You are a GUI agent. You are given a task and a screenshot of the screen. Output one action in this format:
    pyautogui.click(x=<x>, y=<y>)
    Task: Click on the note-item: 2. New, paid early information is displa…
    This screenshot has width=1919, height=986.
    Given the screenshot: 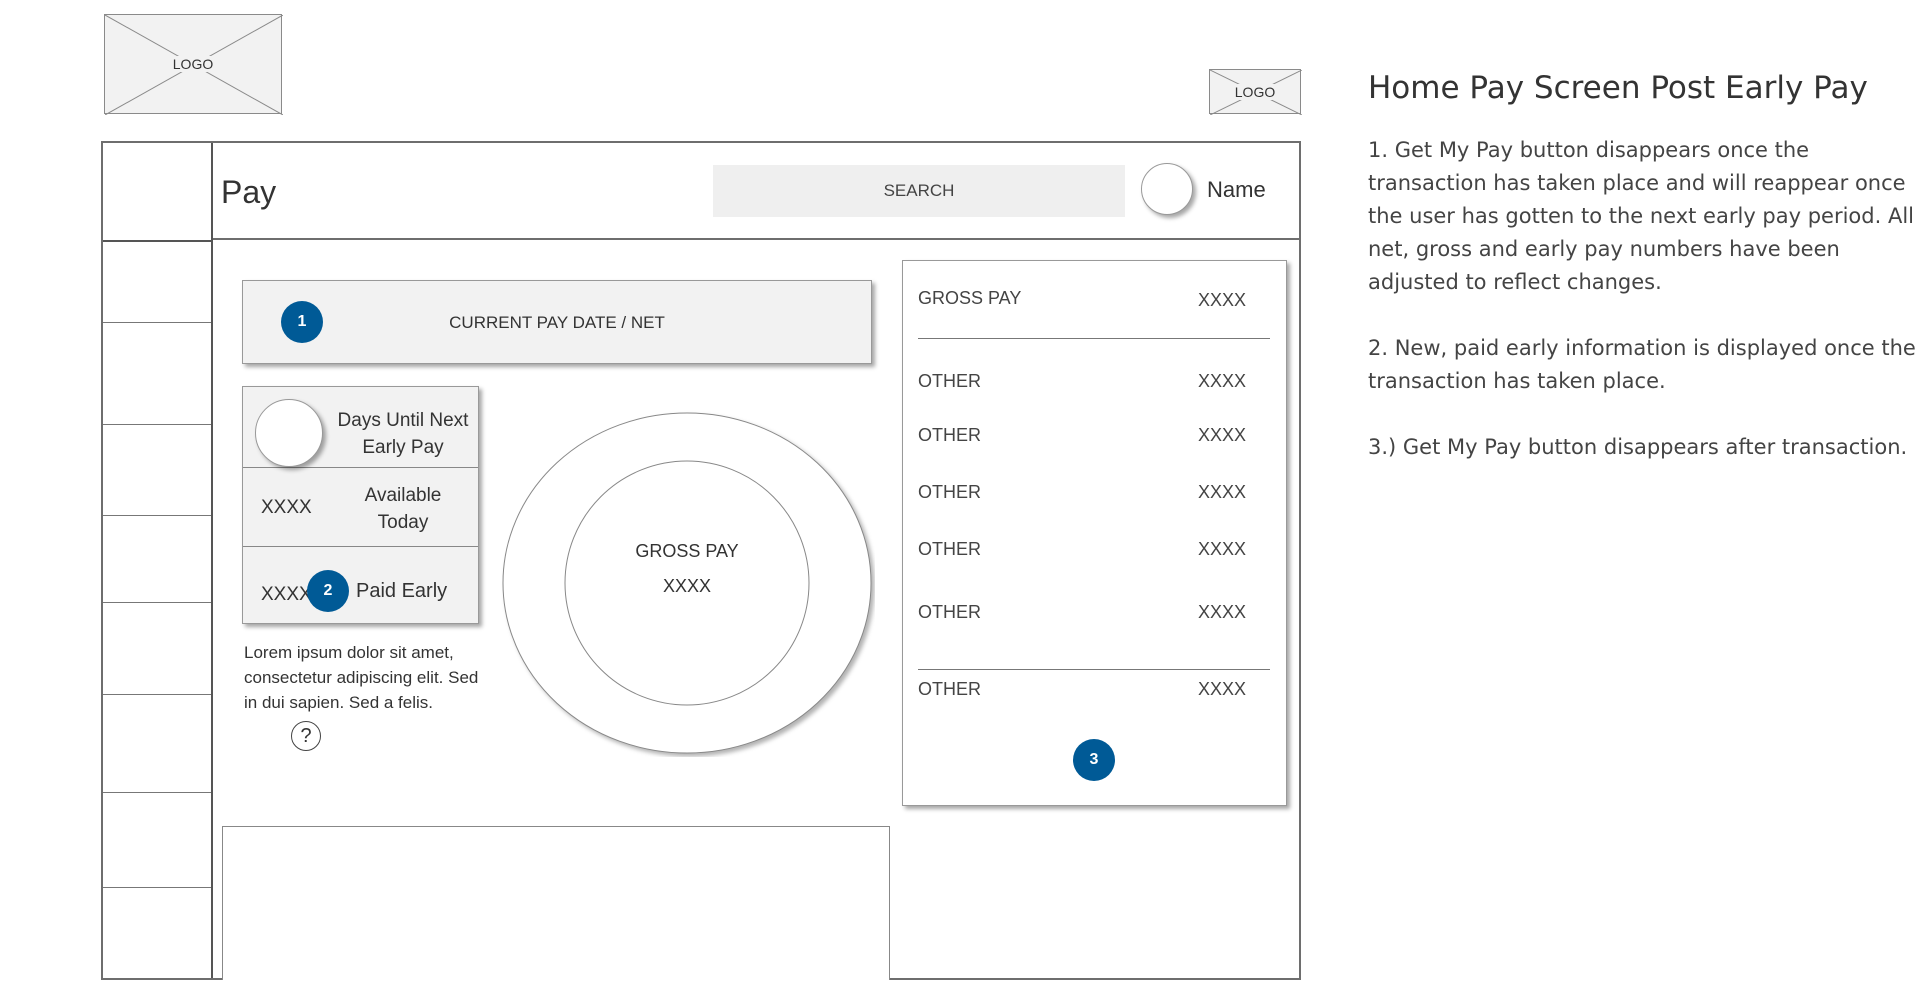 What is the action you would take?
    pyautogui.click(x=1642, y=364)
    